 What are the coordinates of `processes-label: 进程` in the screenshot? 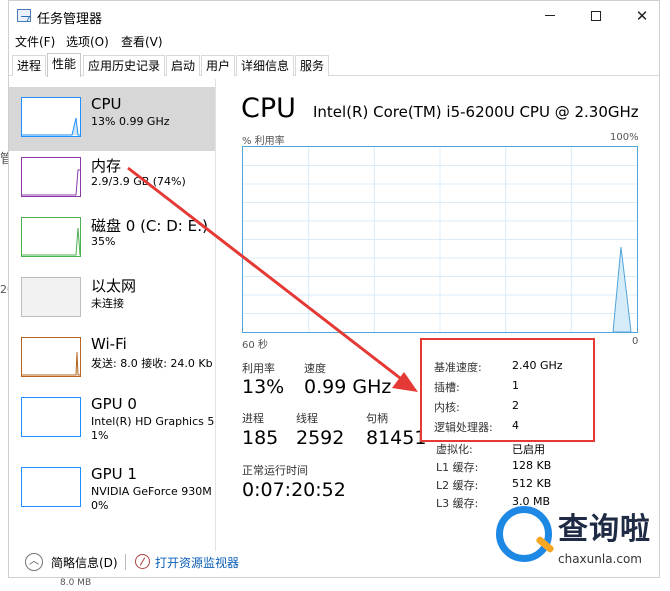 It's located at (253, 418).